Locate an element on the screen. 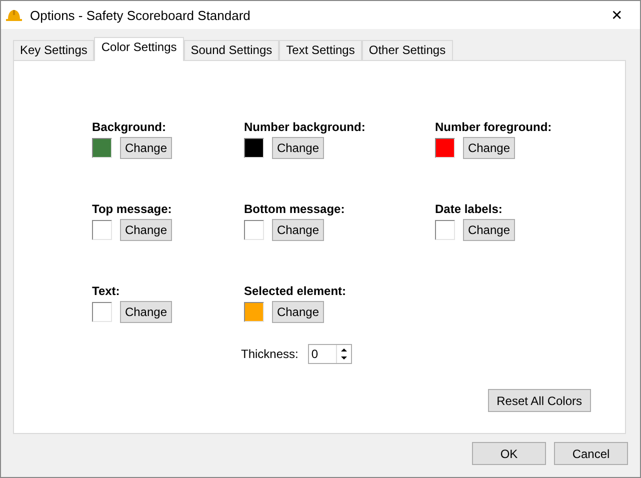 The height and width of the screenshot is (478, 641). close-icon: ✕ is located at coordinates (617, 15).